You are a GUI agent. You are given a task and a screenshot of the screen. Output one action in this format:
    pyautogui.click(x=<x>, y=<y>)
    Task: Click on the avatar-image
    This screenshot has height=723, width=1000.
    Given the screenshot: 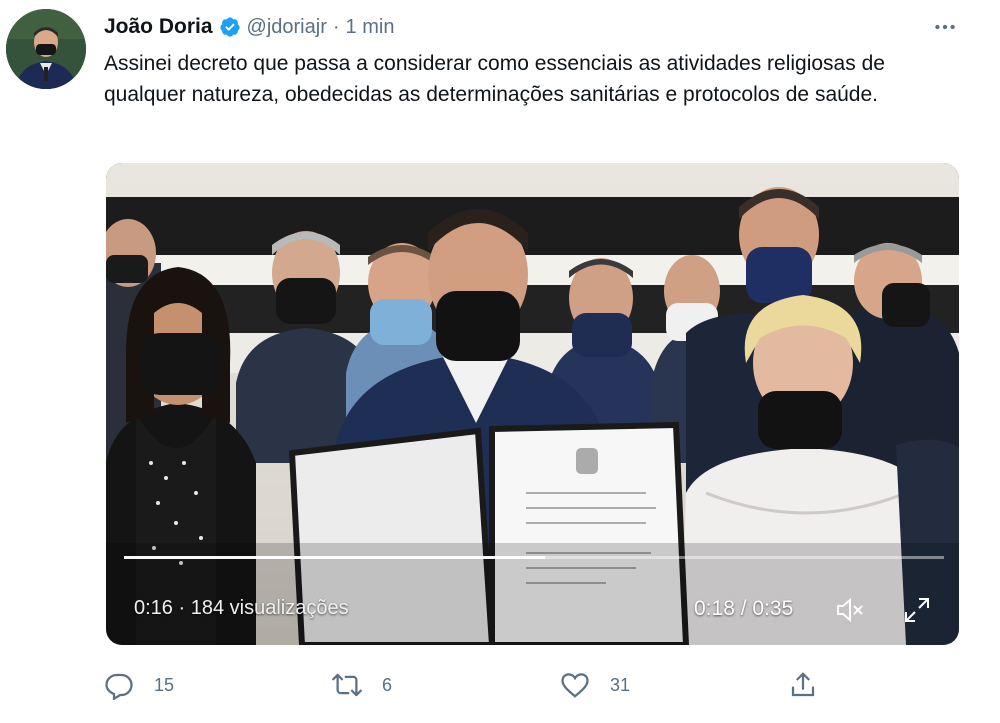 What is the action you would take?
    pyautogui.click(x=46, y=49)
    